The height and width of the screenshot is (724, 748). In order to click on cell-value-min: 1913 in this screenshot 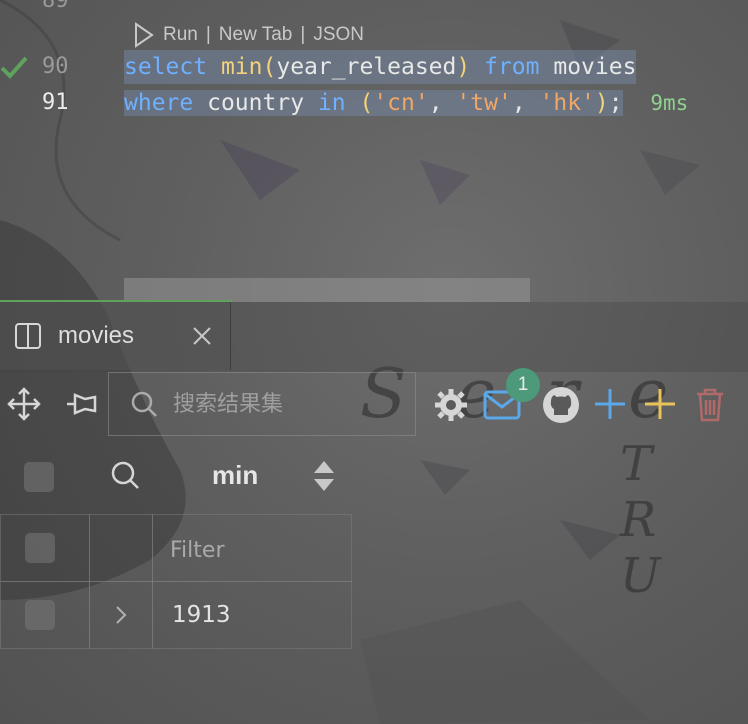, I will do `click(201, 615)`.